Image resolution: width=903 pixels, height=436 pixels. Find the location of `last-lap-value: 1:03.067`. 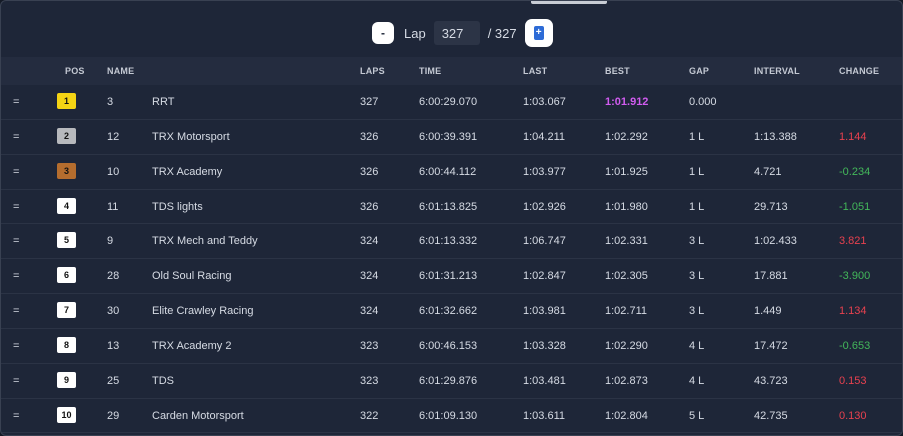

last-lap-value: 1:03.067 is located at coordinates (544, 102).